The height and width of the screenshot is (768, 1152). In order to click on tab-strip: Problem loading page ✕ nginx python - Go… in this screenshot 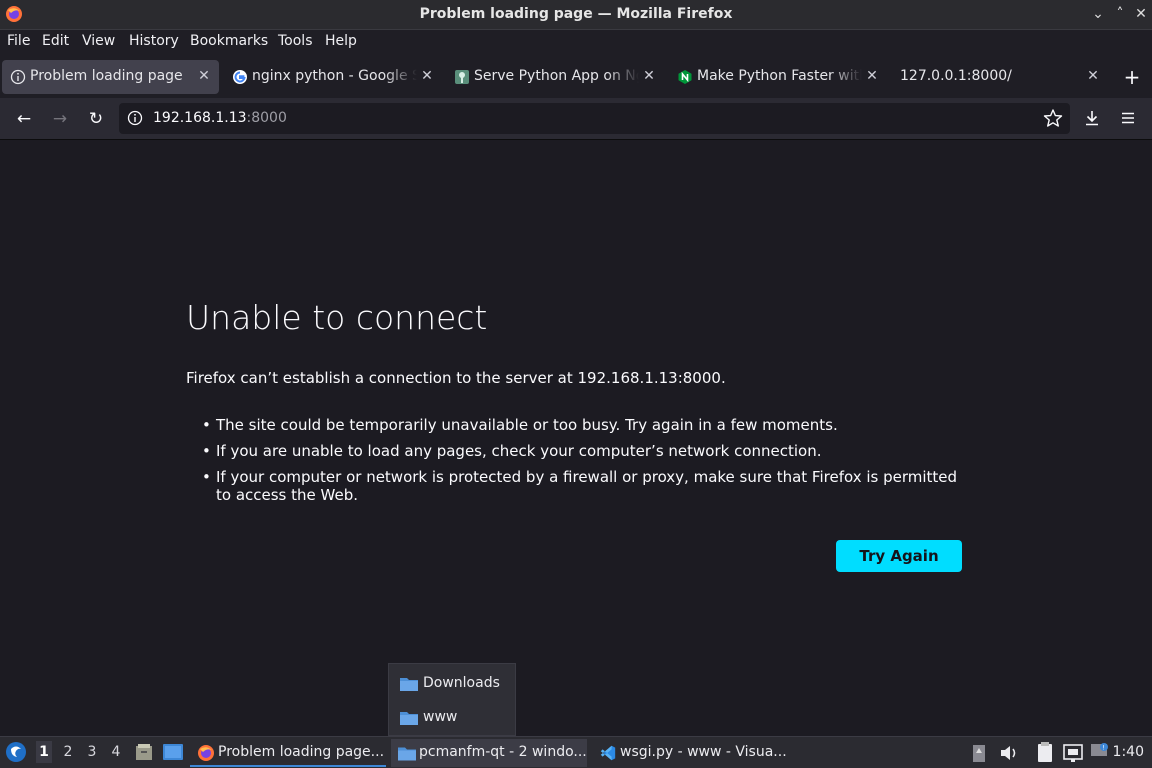, I will do `click(576, 77)`.